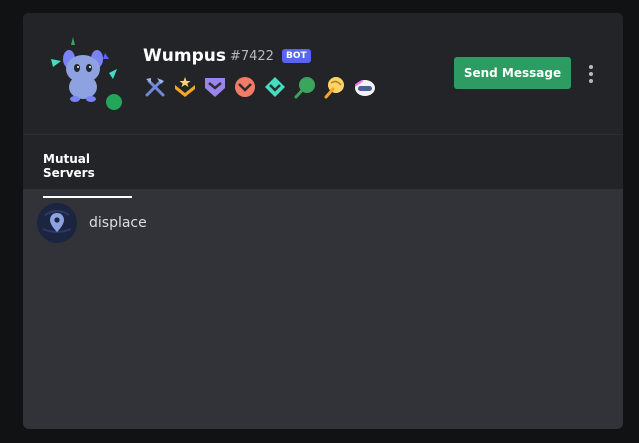  What do you see at coordinates (215, 87) in the screenshot?
I see `purple-hypesquad-badge-icon` at bounding box center [215, 87].